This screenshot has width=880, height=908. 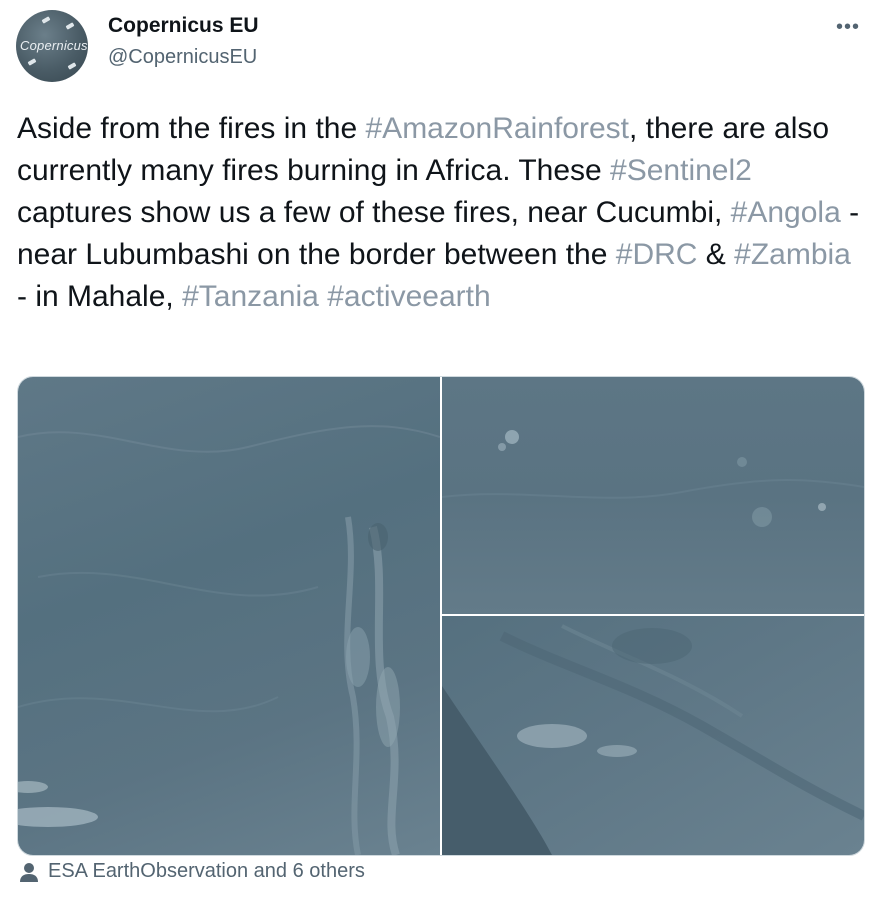 What do you see at coordinates (323, 296) in the screenshot?
I see `tweet-text-segment` at bounding box center [323, 296].